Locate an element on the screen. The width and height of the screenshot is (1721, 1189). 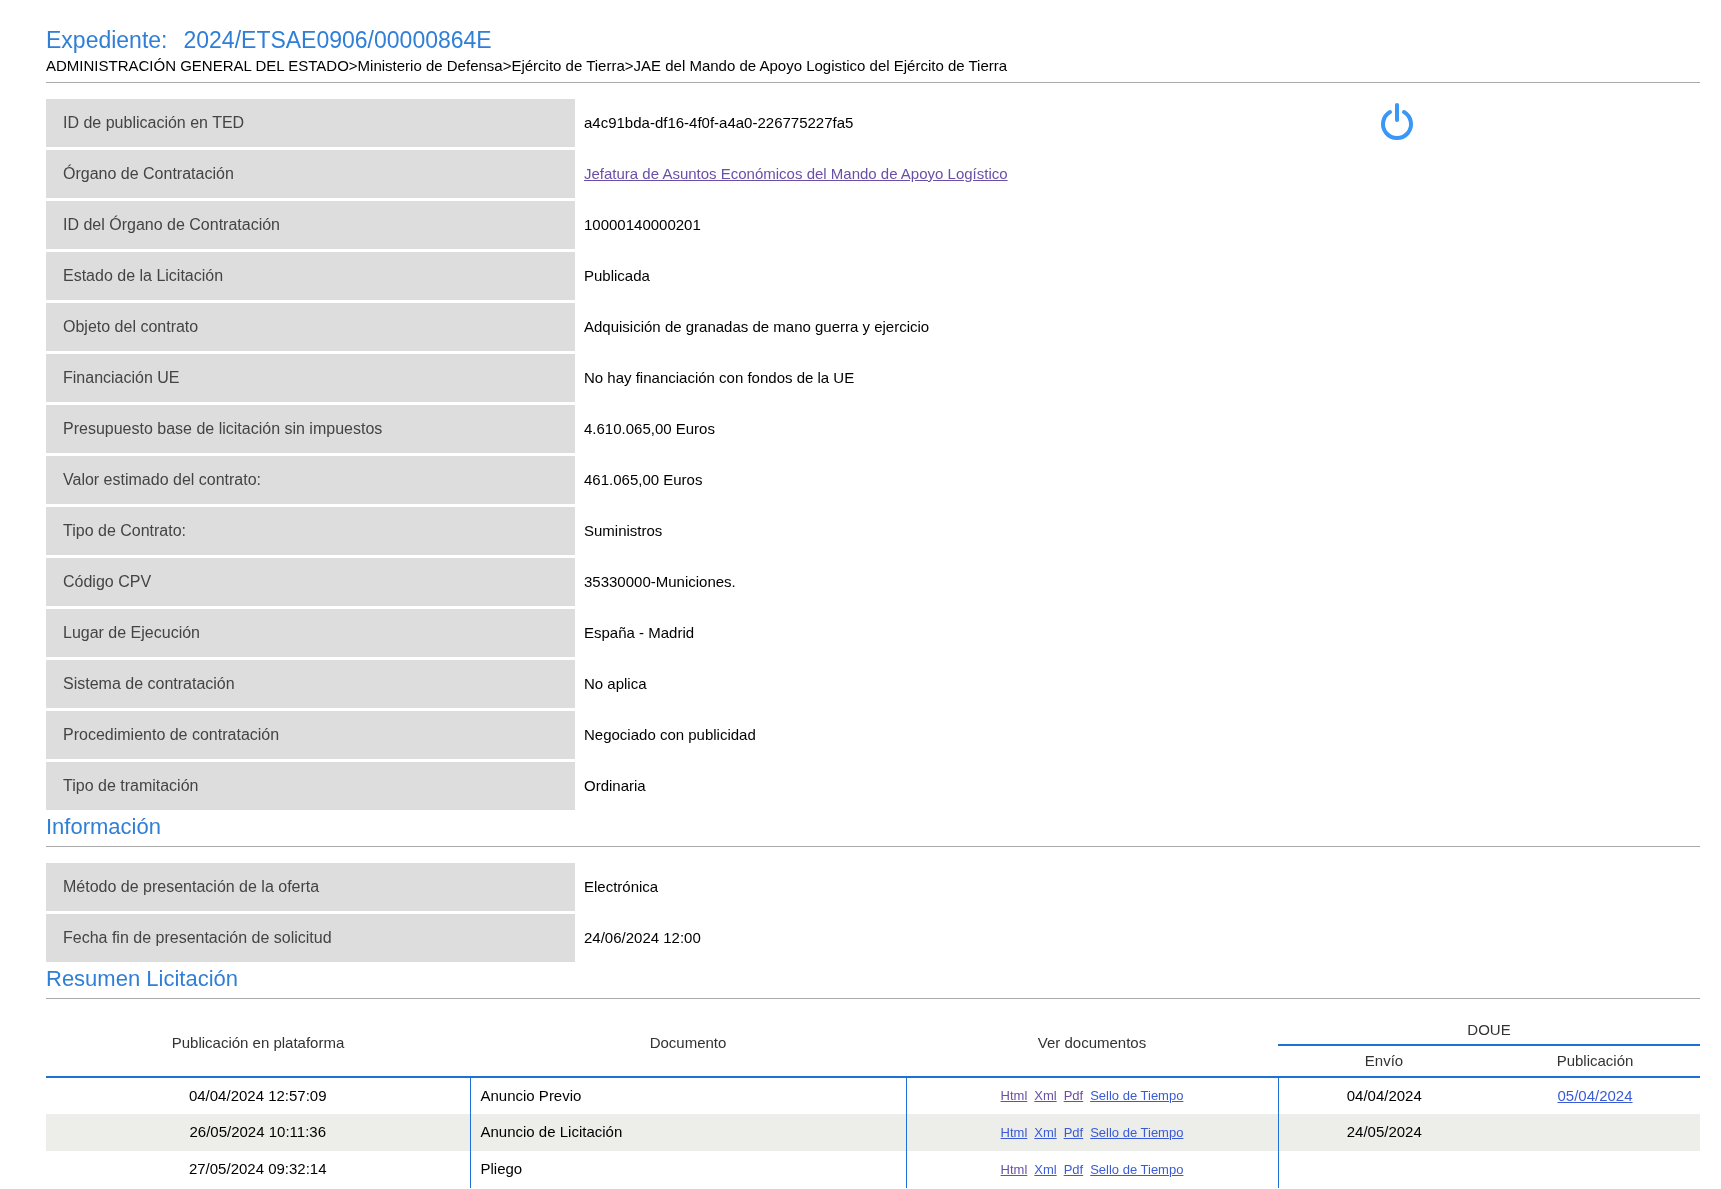
field-label: Código CPV is located at coordinates (310, 582).